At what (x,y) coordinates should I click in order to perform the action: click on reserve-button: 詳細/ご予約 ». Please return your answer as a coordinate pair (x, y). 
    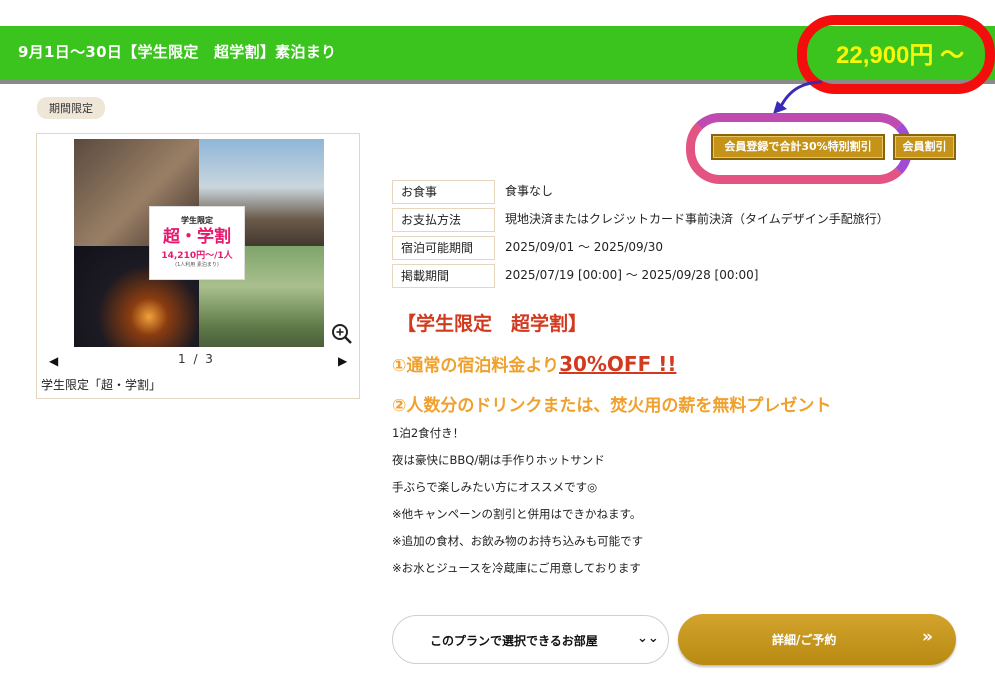
    Looking at the image, I should click on (817, 639).